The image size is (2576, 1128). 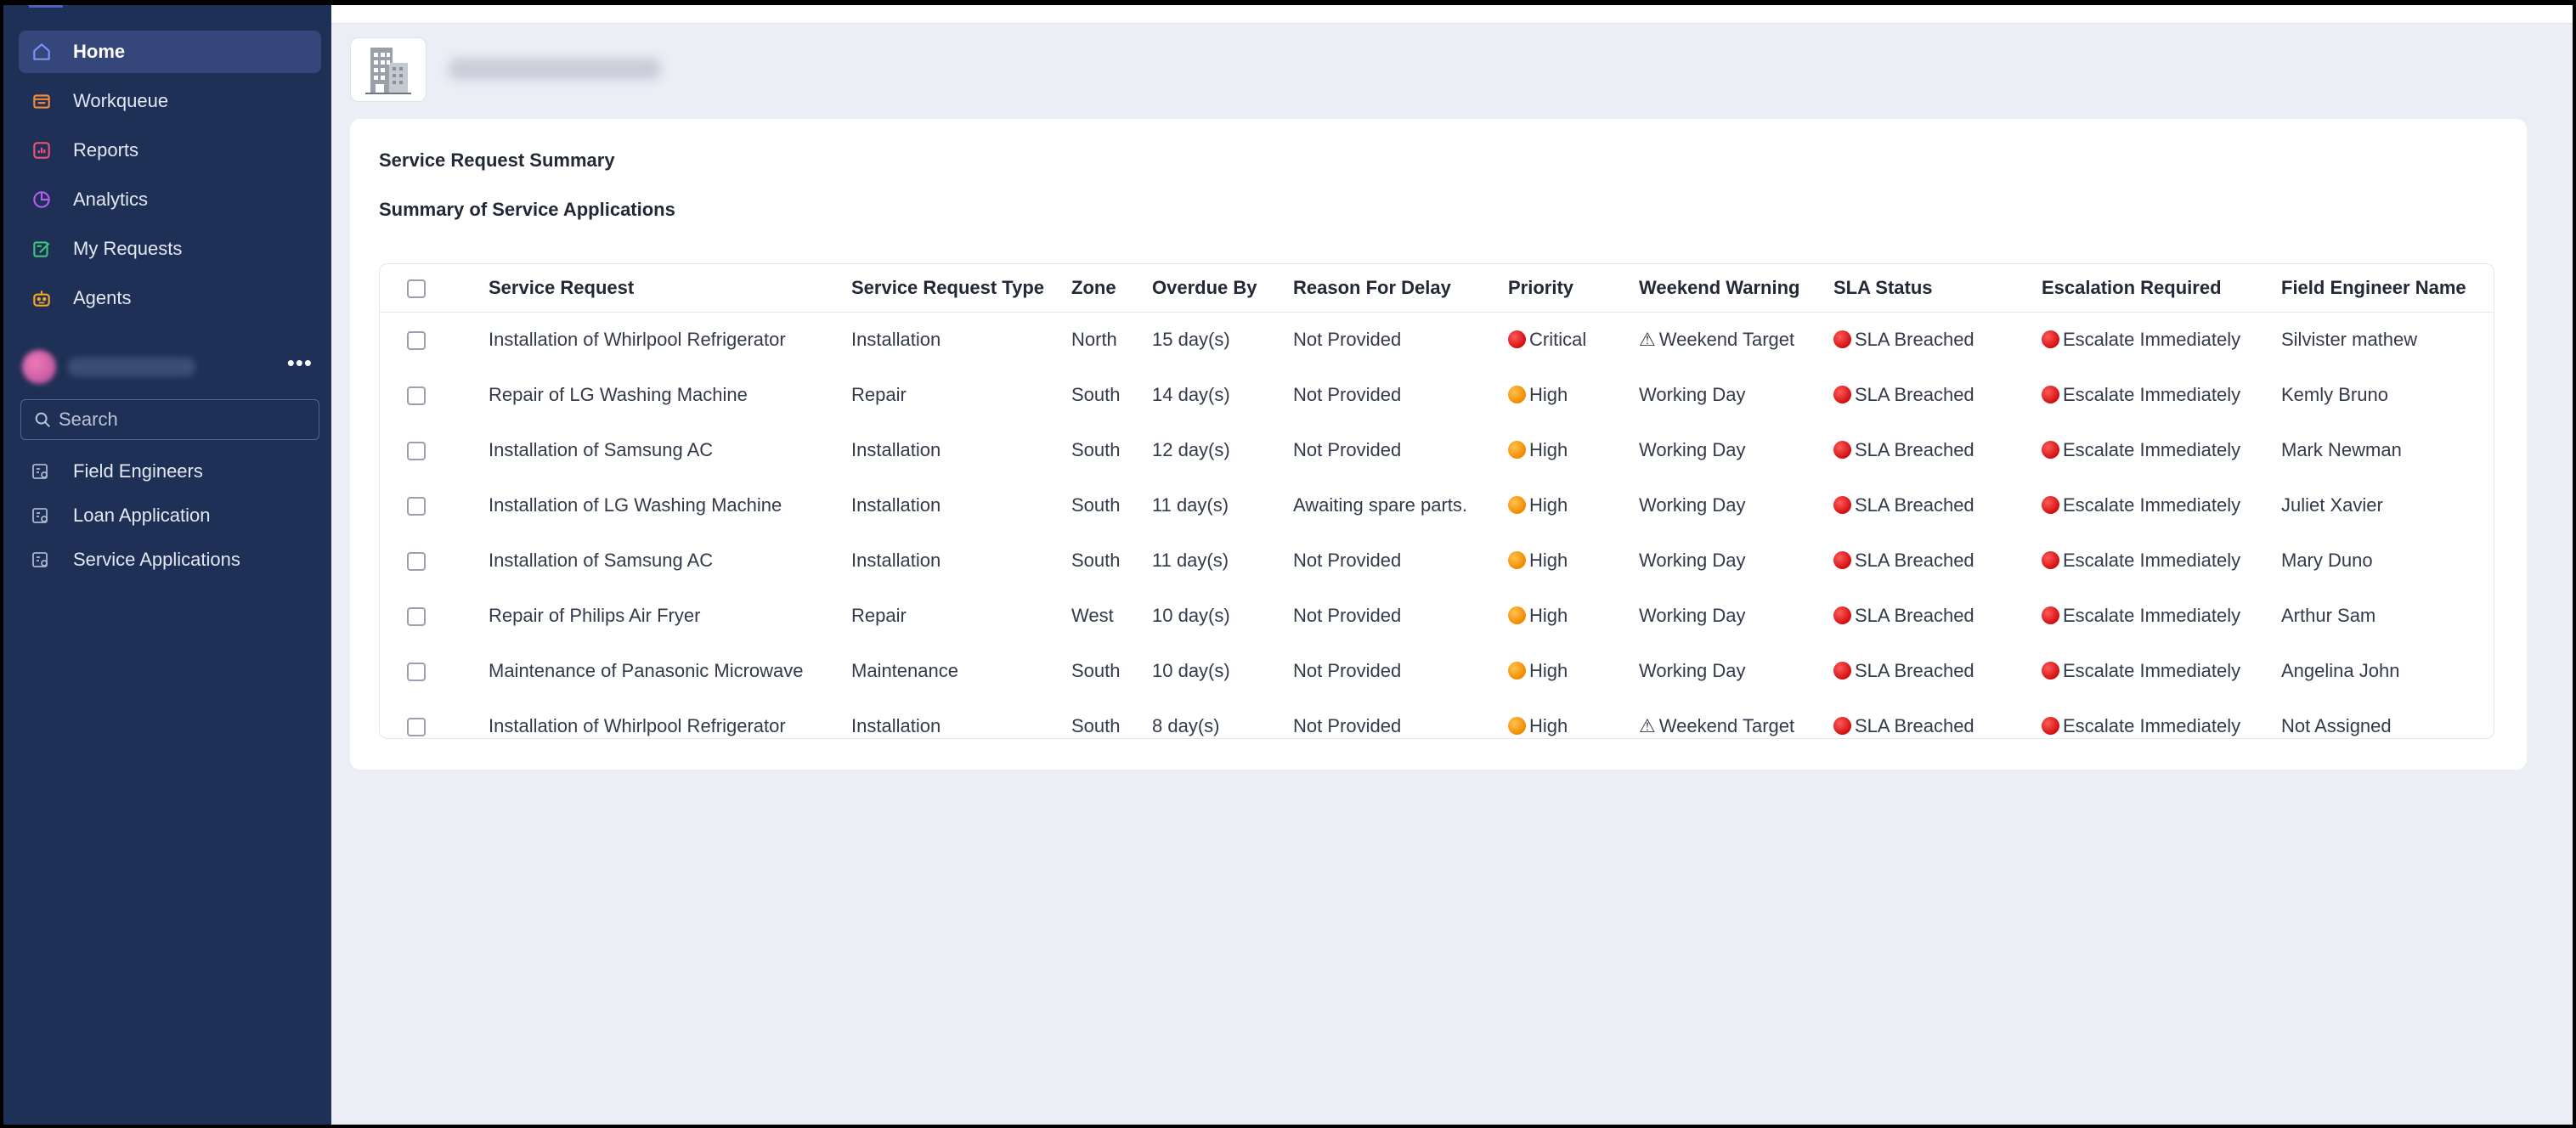 I want to click on sidebar-item-my-requests: My Requests, so click(x=170, y=249).